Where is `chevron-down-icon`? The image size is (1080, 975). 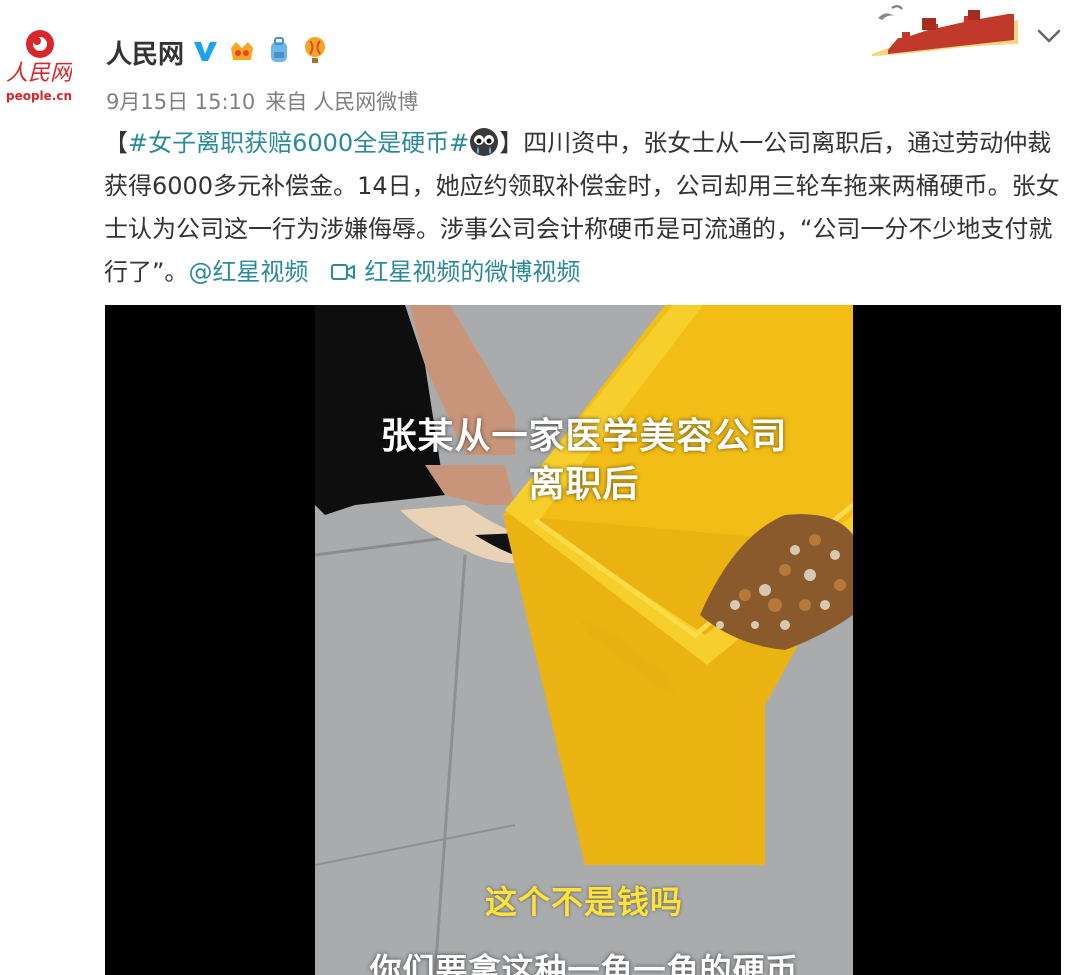
chevron-down-icon is located at coordinates (1049, 36).